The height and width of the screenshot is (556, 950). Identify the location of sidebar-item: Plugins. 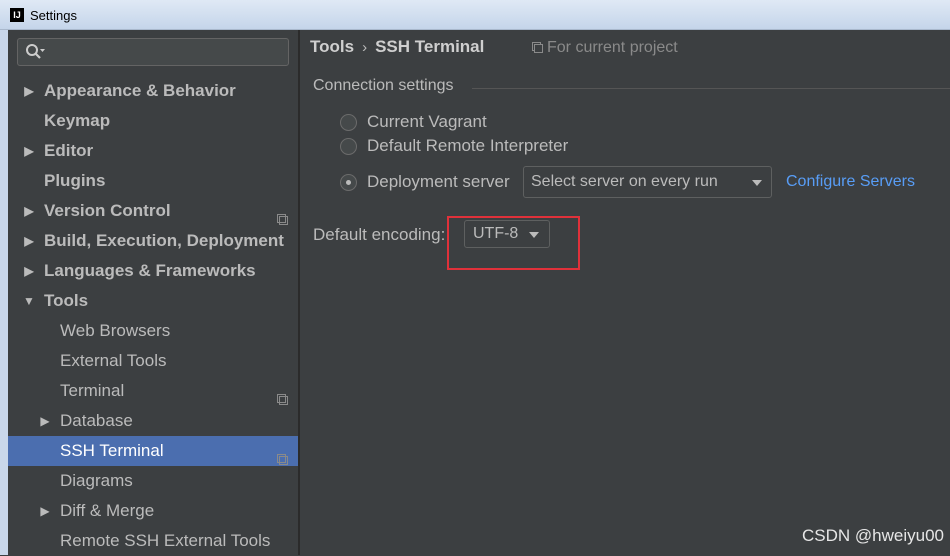
(153, 181).